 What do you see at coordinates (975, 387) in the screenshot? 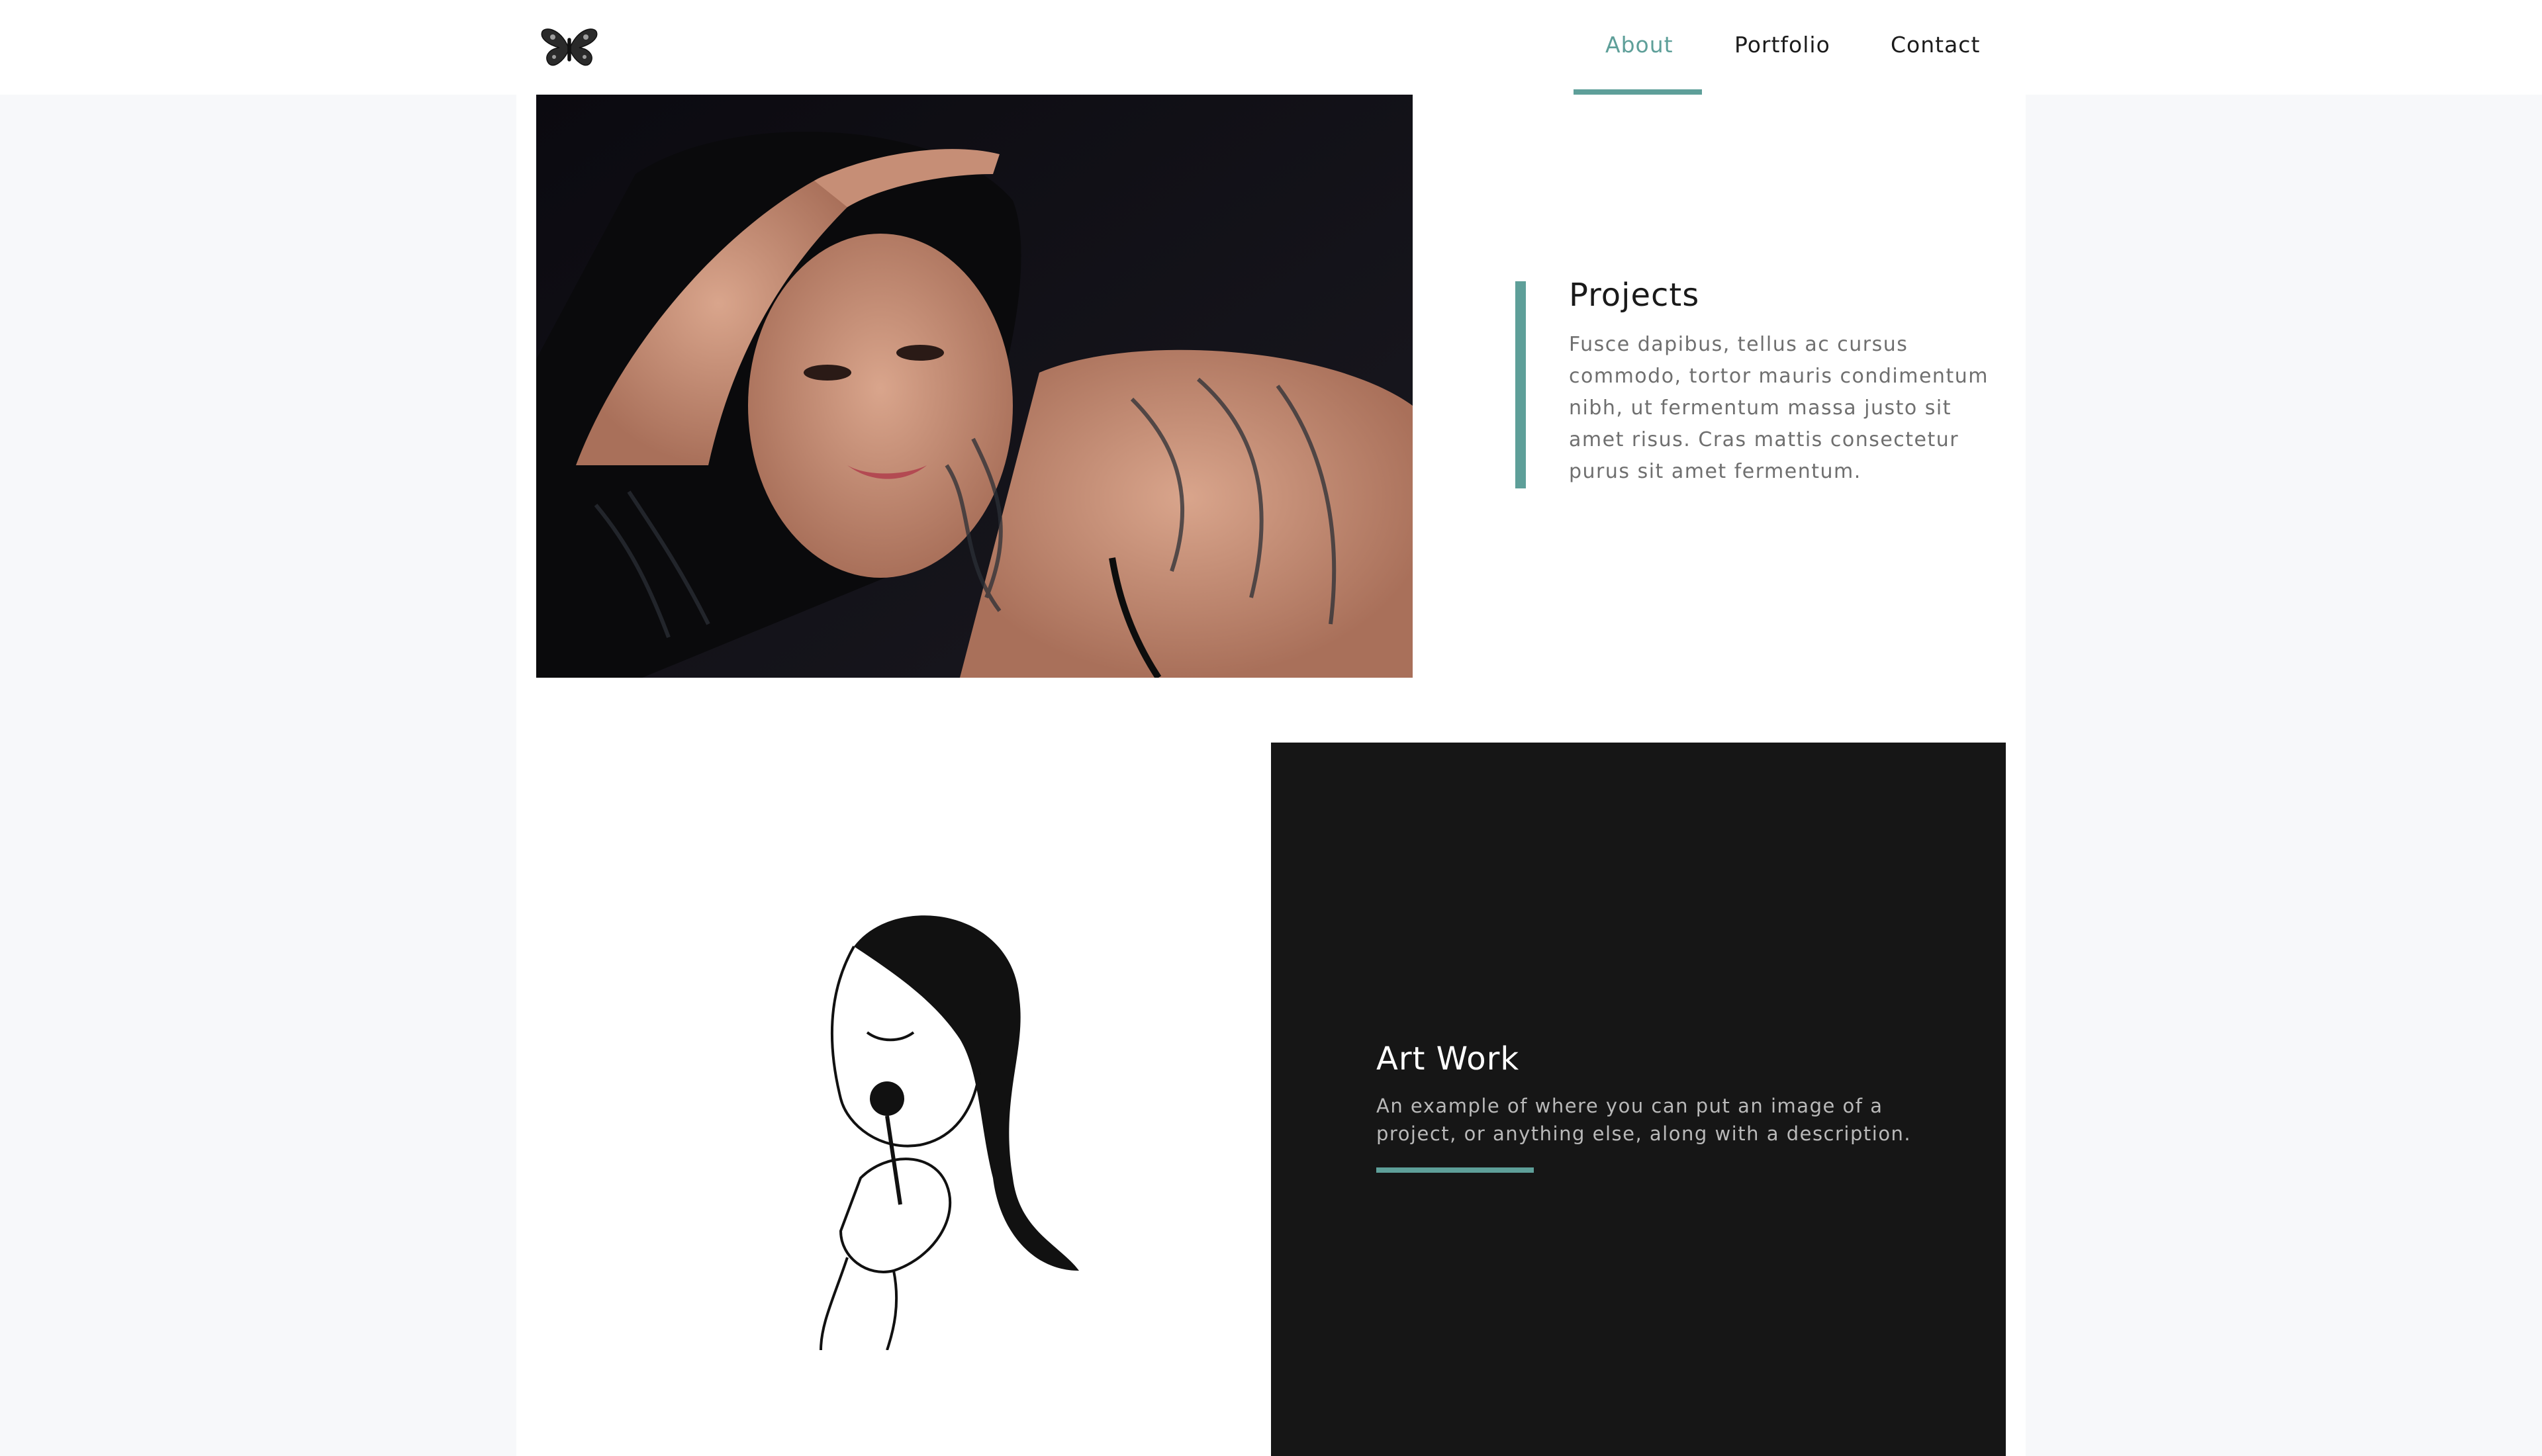
I see `hero-photo` at bounding box center [975, 387].